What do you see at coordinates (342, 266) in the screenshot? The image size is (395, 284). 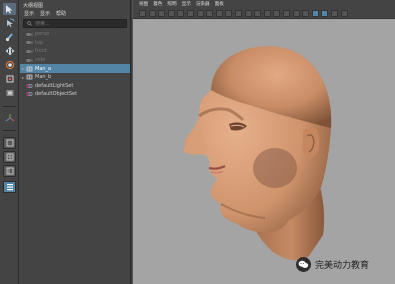 I see `watermark-text: 完美动力教育` at bounding box center [342, 266].